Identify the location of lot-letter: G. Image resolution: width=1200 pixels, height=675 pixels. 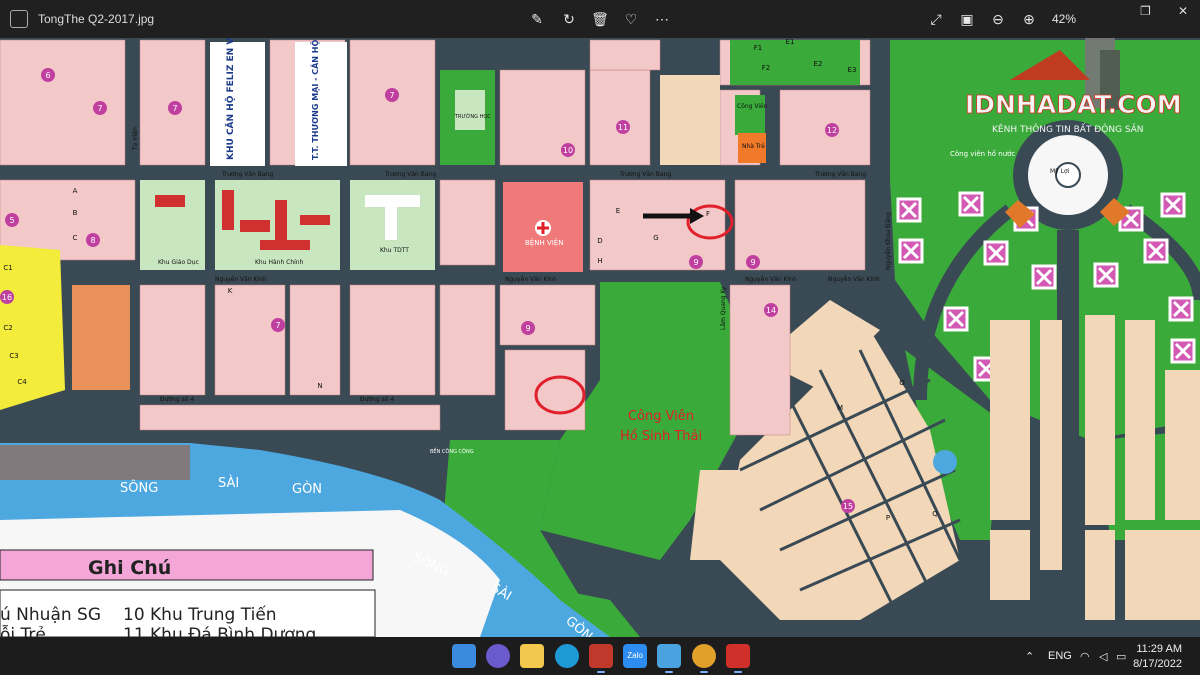
(655, 238).